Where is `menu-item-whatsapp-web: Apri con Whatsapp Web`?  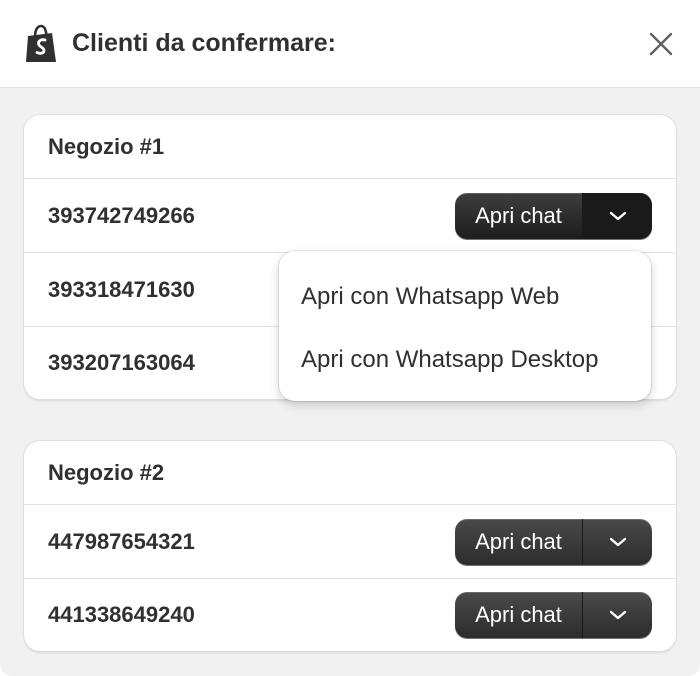
menu-item-whatsapp-web: Apri con Whatsapp Web is located at coordinates (465, 296).